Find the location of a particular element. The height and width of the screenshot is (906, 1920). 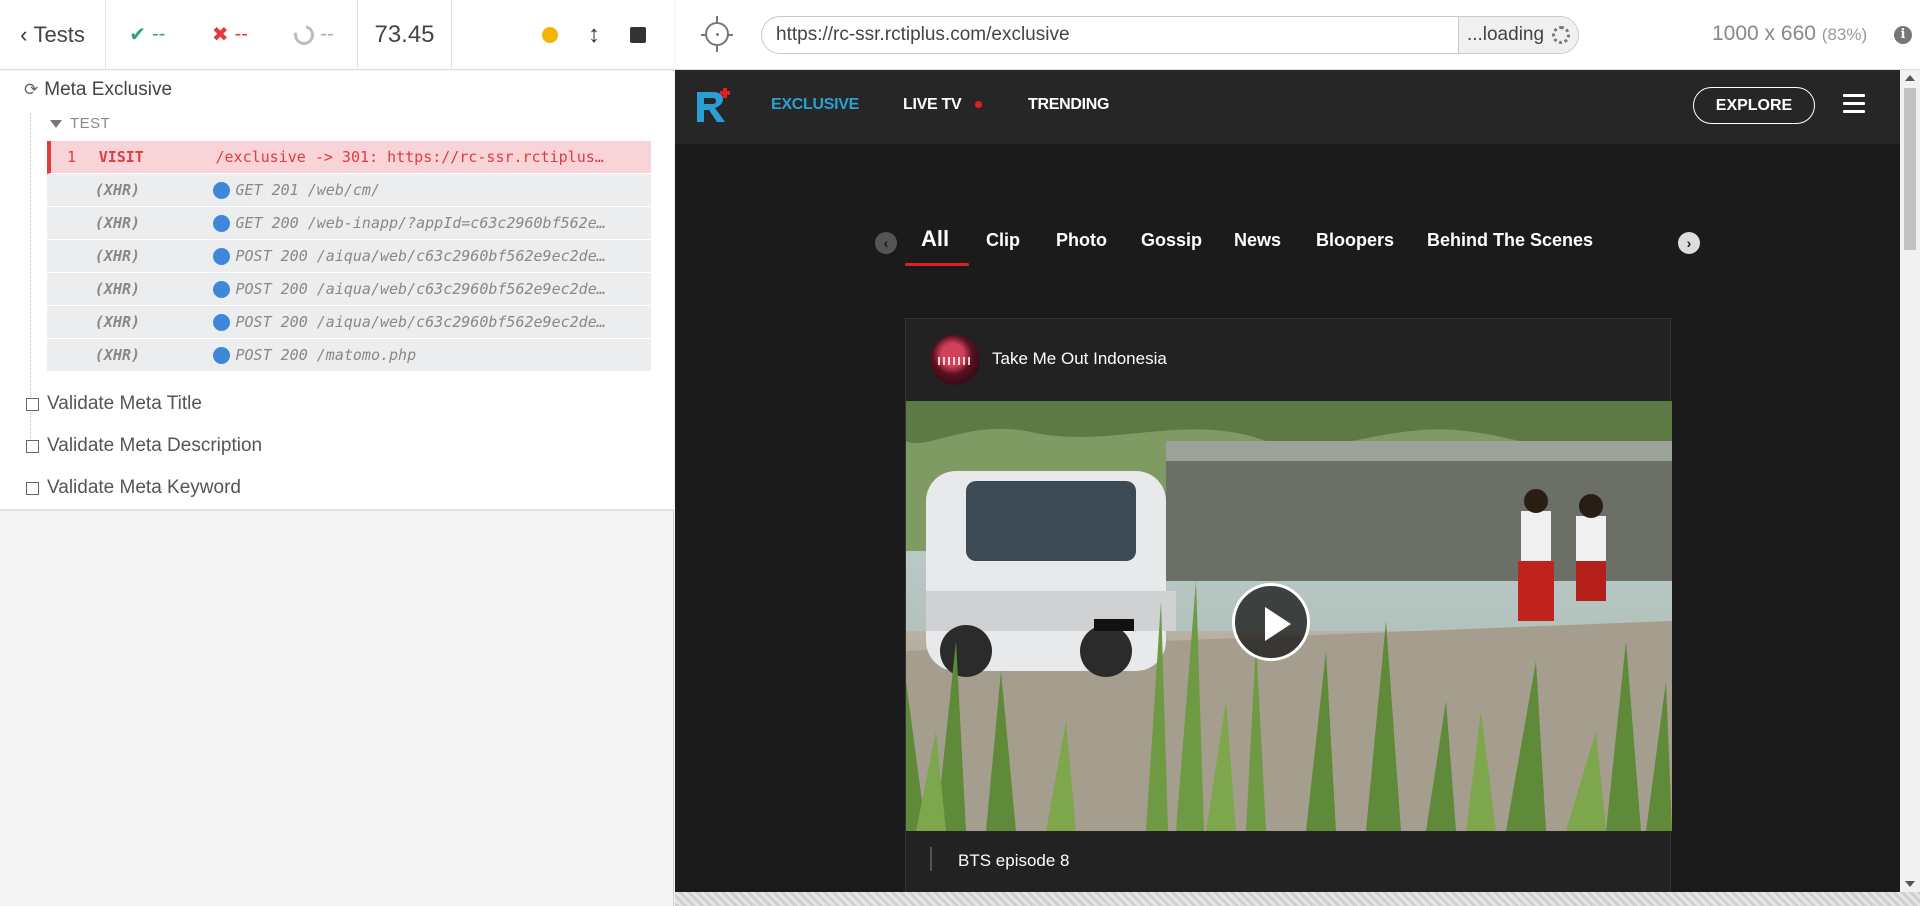

pending-count: -- is located at coordinates (327, 34).